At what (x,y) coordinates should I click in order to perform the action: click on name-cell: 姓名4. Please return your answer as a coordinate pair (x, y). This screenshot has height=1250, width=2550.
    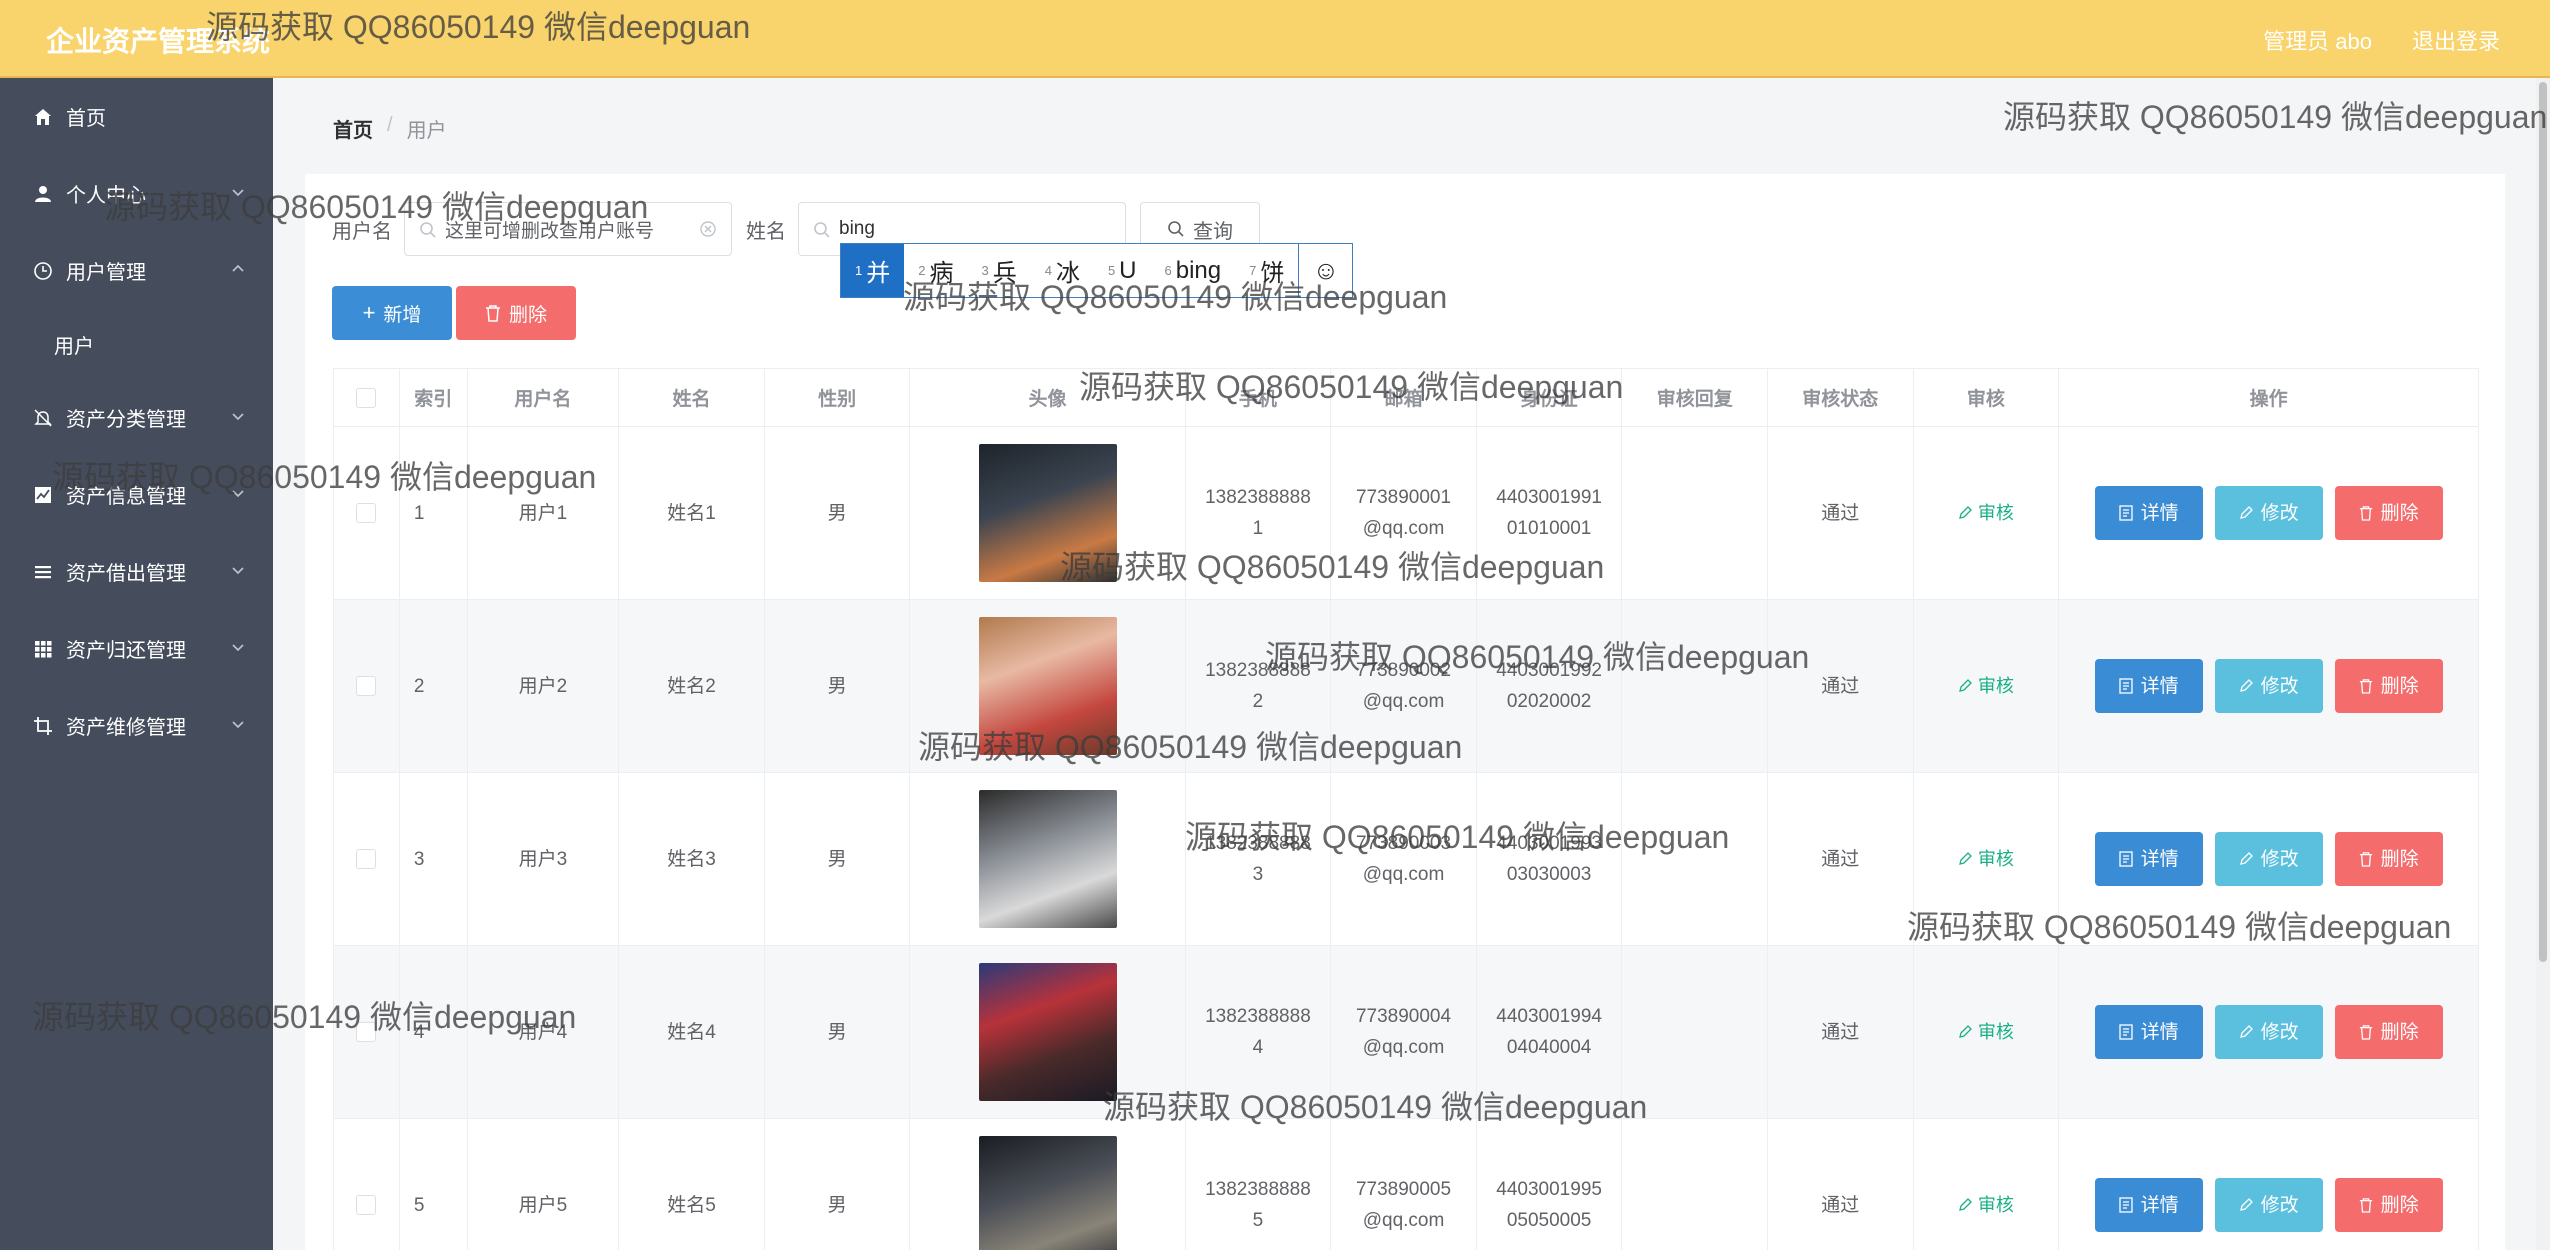
    Looking at the image, I should click on (692, 1032).